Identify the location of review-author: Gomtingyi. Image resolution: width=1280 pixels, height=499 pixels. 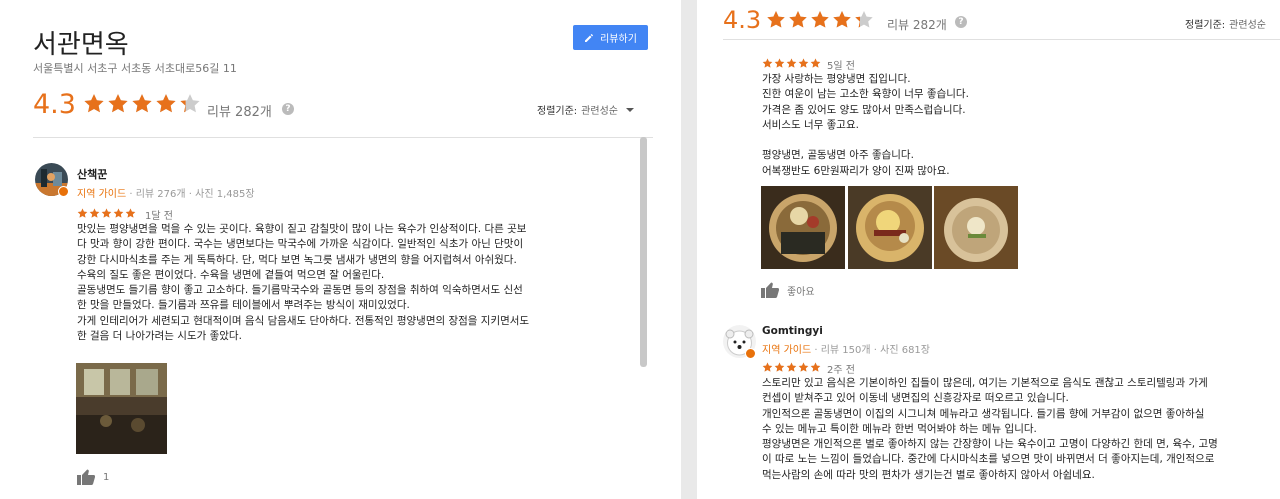
(792, 331).